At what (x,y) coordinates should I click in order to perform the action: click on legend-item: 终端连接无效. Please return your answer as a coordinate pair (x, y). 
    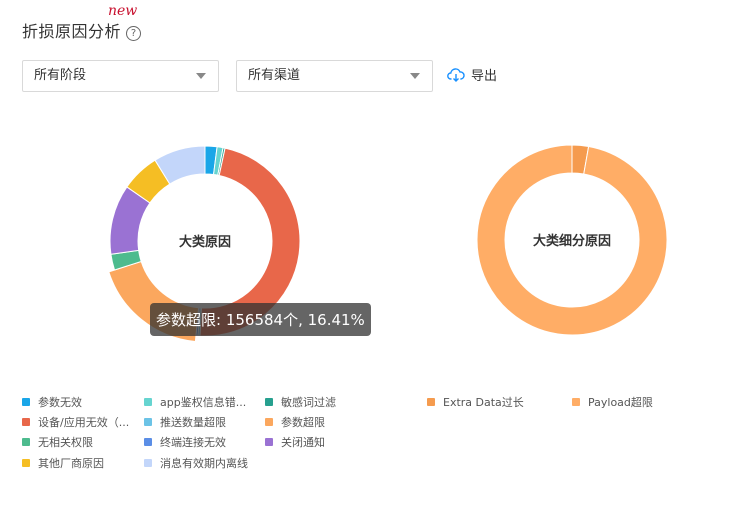
    Looking at the image, I should click on (185, 442).